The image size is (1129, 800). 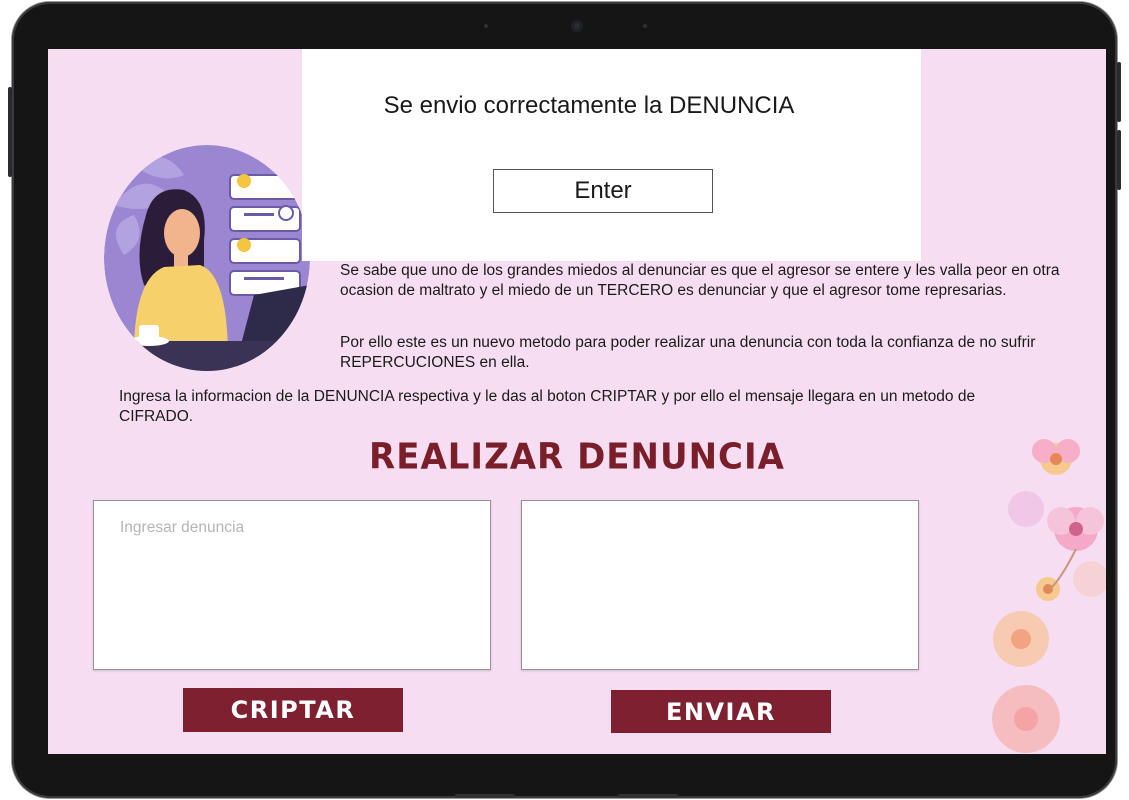 What do you see at coordinates (645, 26) in the screenshot?
I see `sensor-right` at bounding box center [645, 26].